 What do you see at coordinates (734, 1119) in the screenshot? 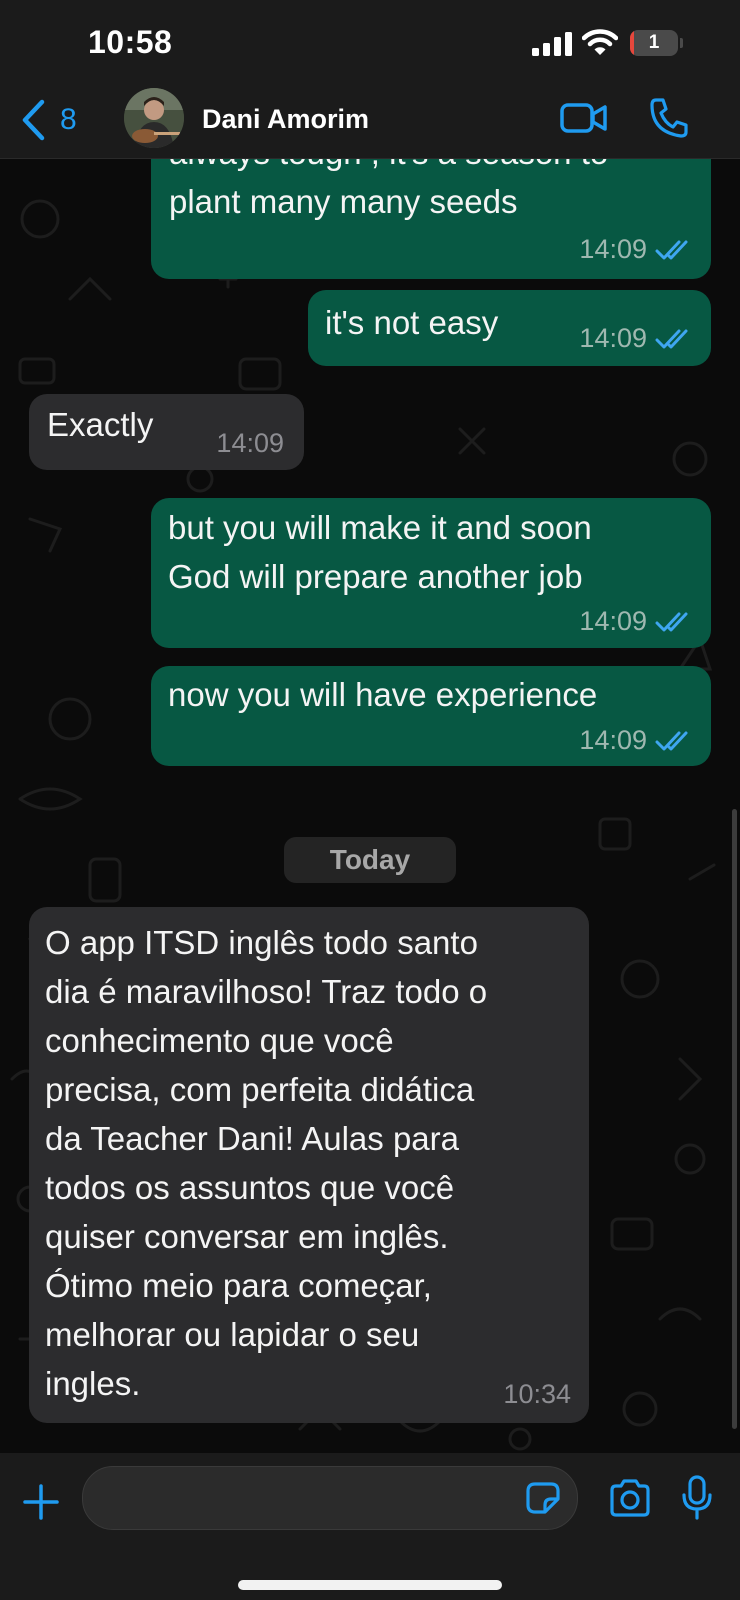
I see `scrollbar` at bounding box center [734, 1119].